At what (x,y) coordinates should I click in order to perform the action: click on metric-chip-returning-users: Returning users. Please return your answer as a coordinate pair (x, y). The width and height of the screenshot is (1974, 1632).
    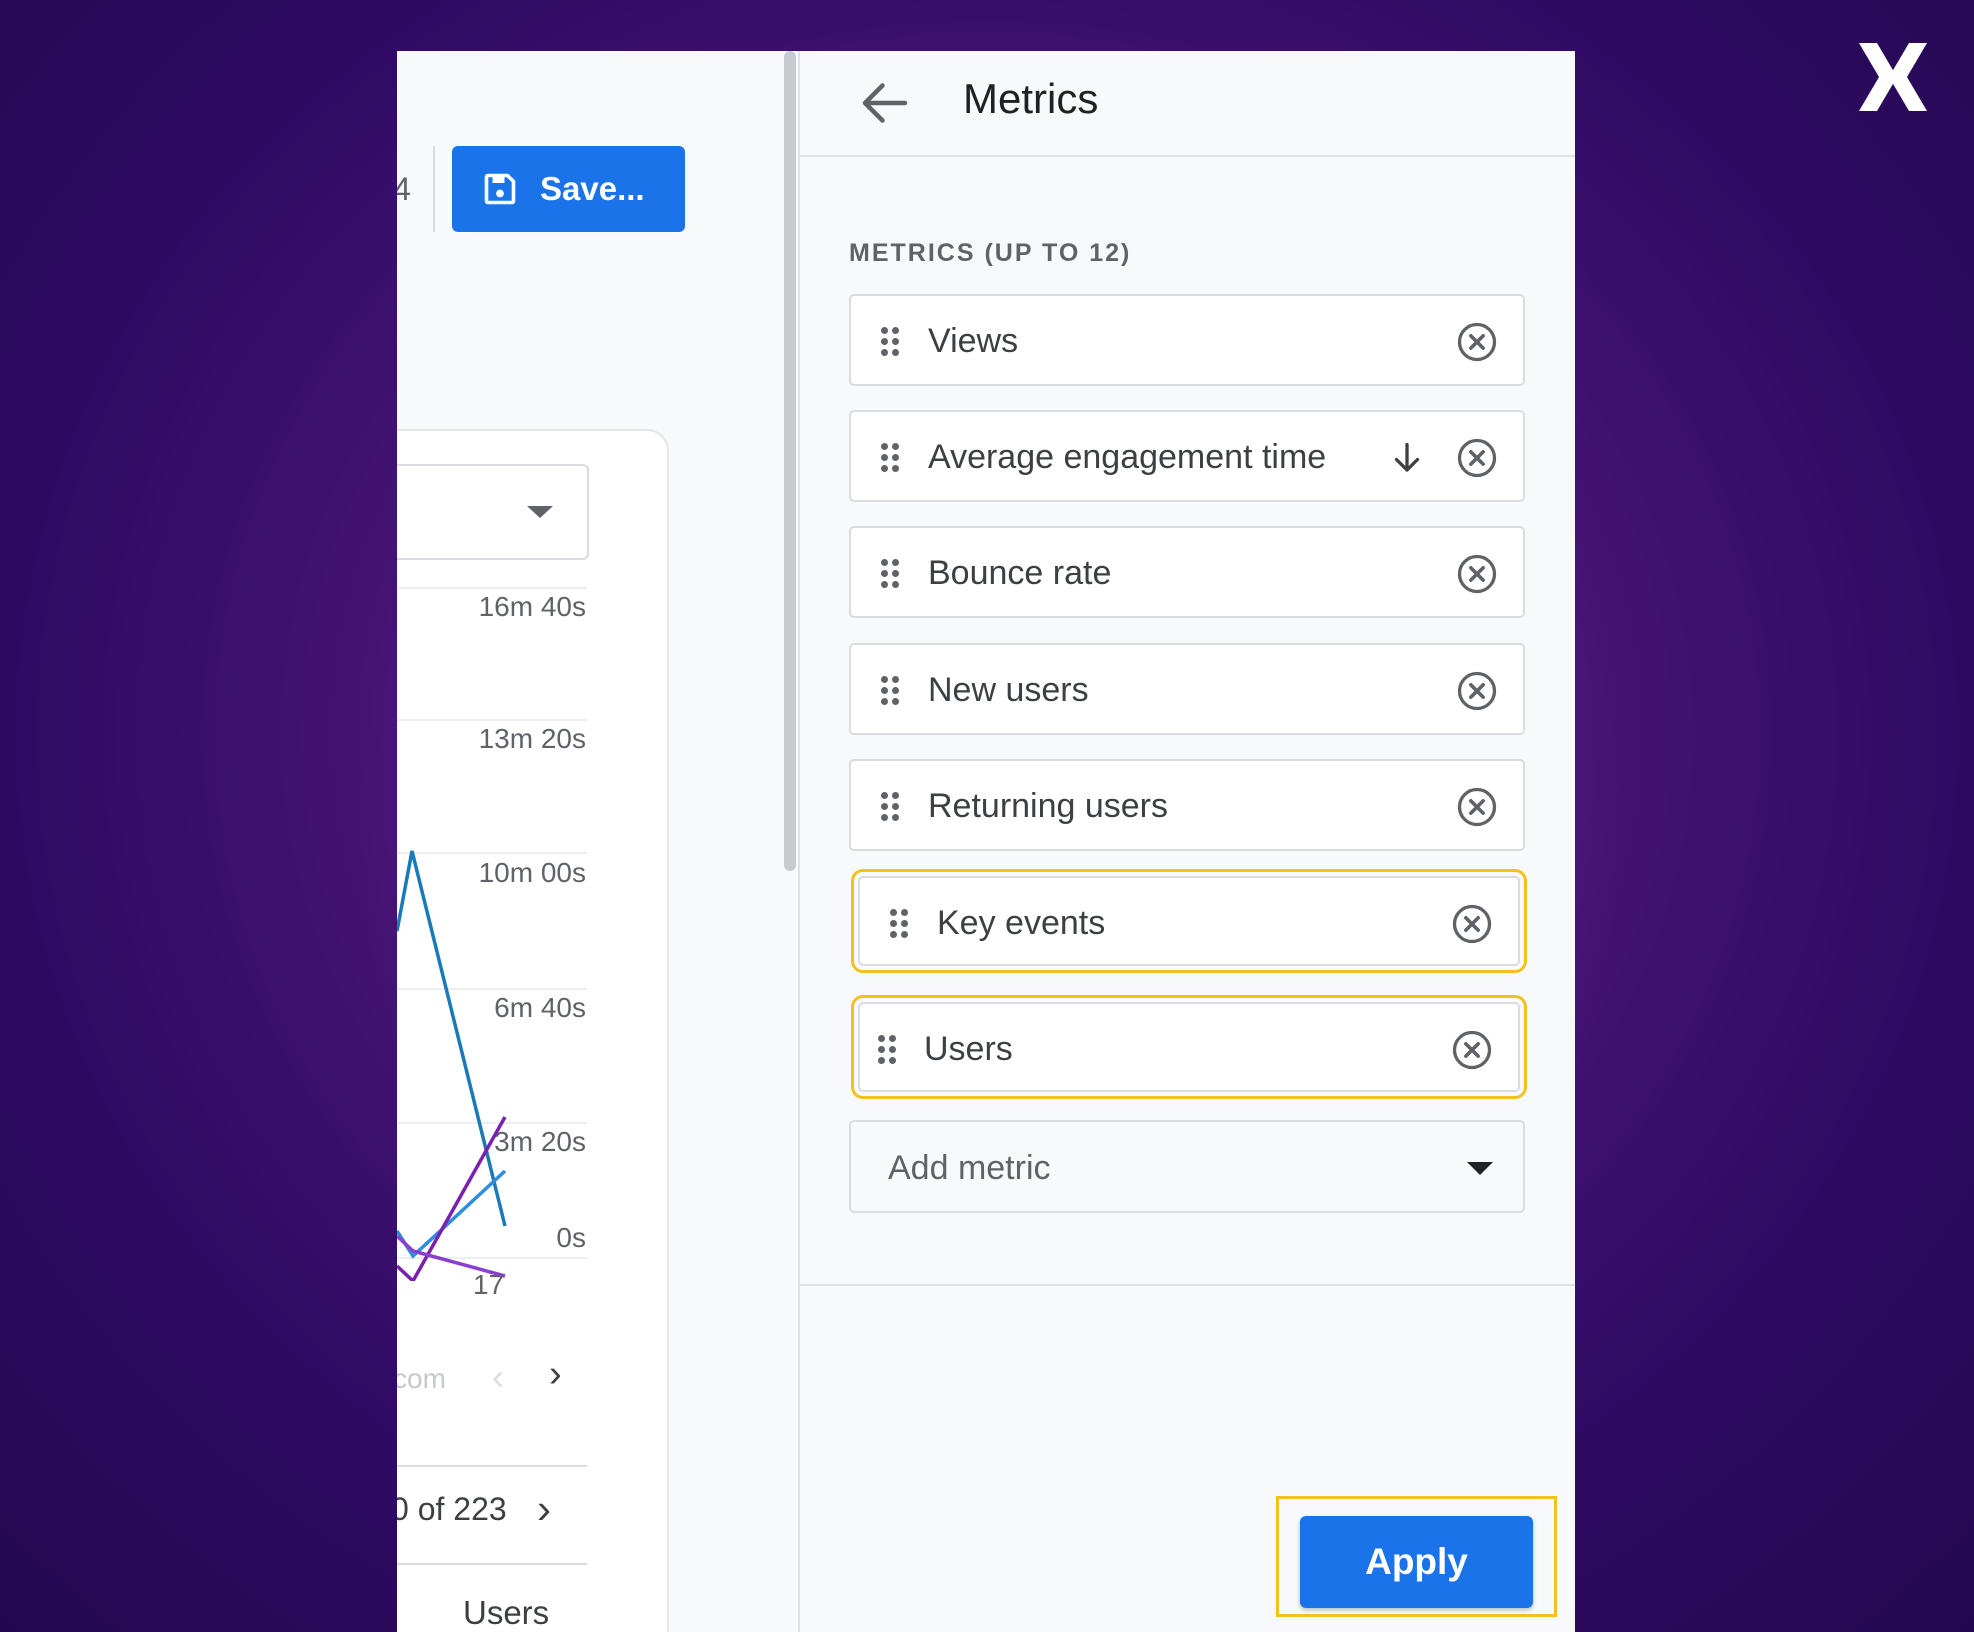
    Looking at the image, I should click on (1187, 805).